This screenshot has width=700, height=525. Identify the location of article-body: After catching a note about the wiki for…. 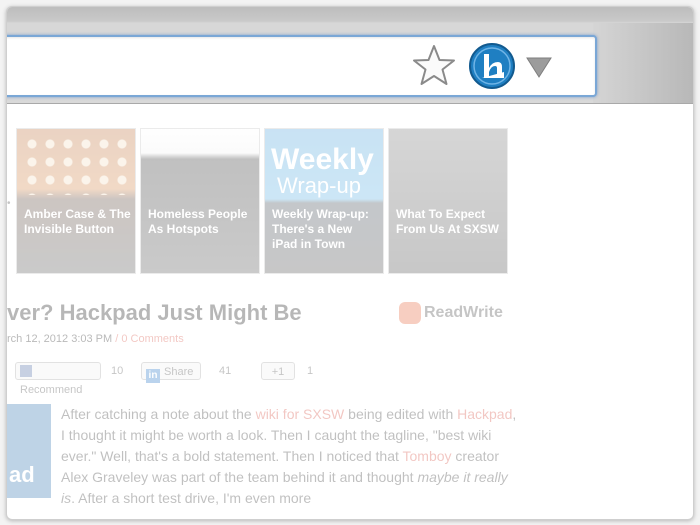
(291, 456).